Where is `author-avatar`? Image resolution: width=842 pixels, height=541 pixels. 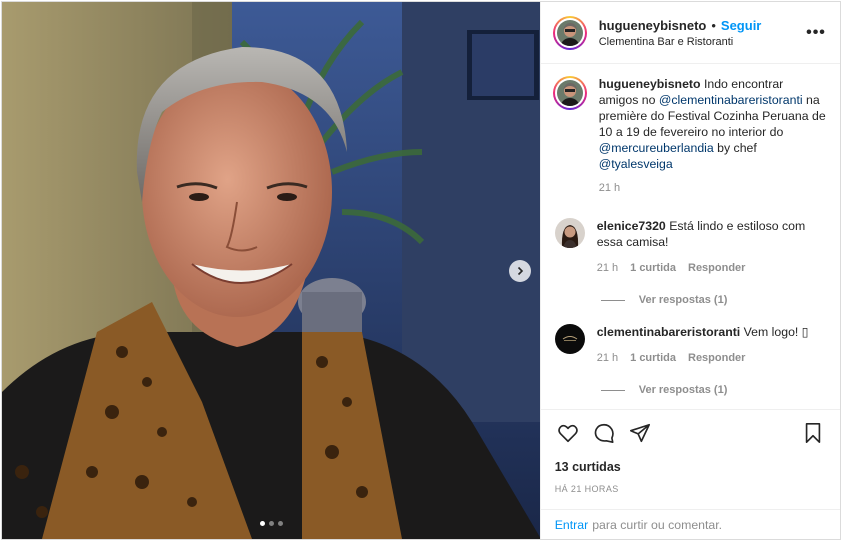 author-avatar is located at coordinates (569, 32).